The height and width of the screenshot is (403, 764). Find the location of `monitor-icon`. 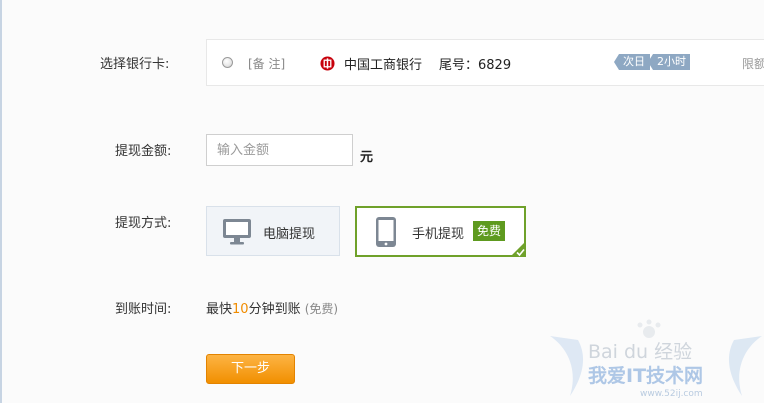

monitor-icon is located at coordinates (237, 232).